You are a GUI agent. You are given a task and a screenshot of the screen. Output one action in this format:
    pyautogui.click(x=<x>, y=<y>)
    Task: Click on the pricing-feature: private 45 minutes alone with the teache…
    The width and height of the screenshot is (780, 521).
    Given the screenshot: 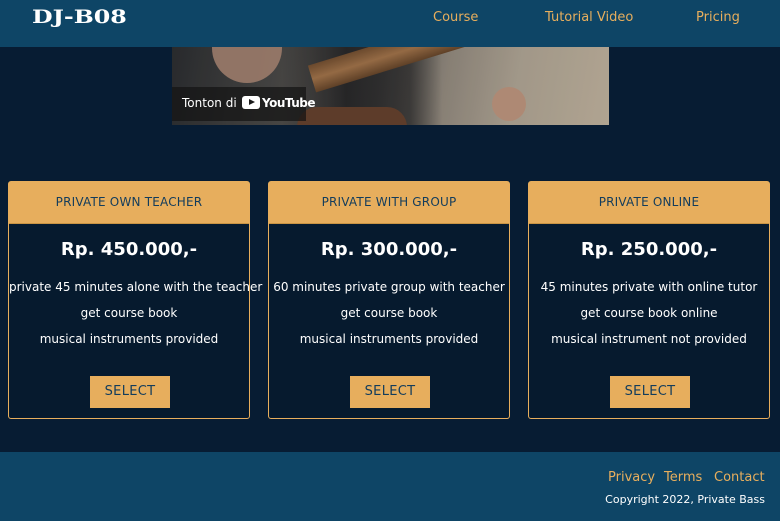 What is the action you would take?
    pyautogui.click(x=136, y=287)
    